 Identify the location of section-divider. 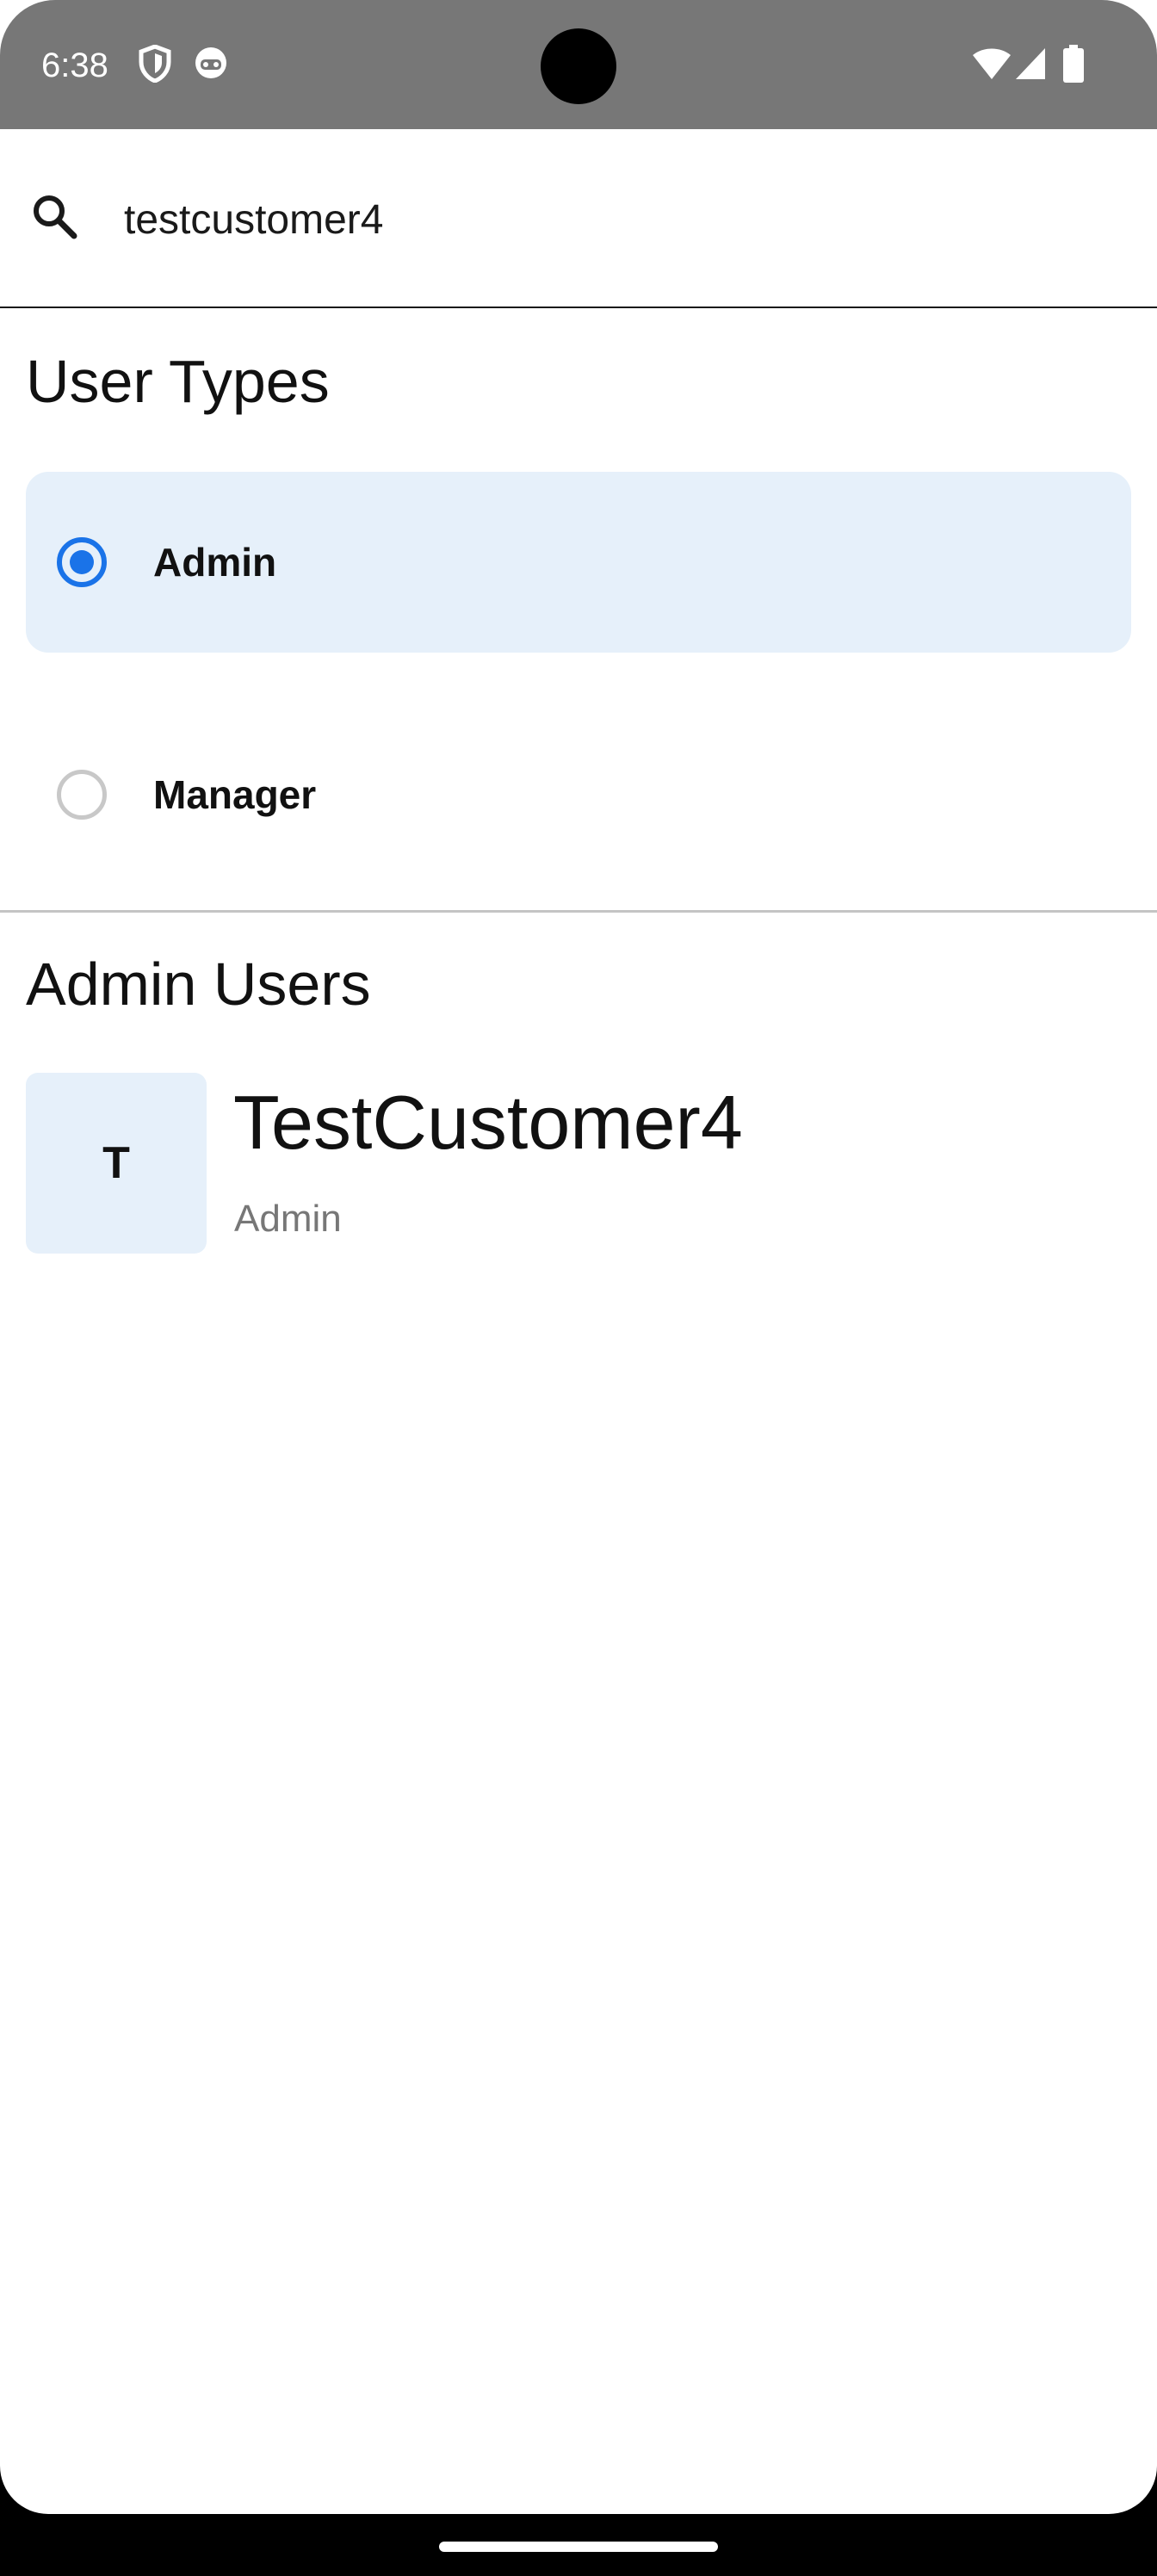
(579, 911).